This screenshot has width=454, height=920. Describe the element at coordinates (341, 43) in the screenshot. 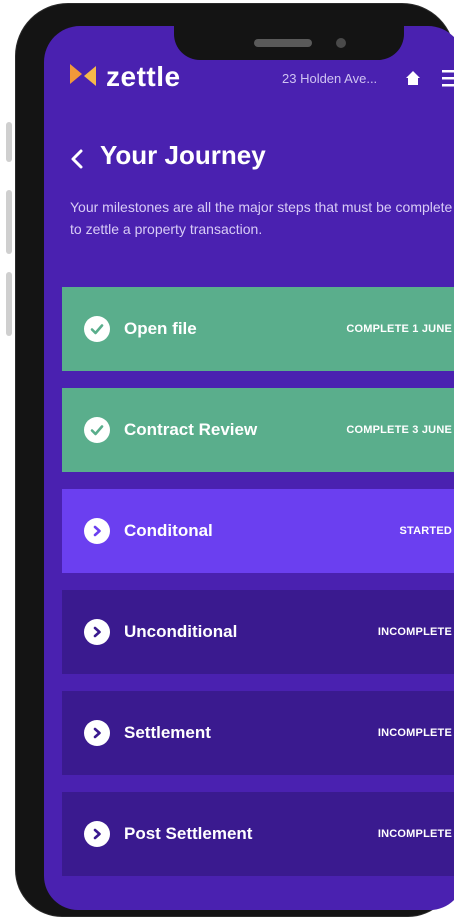

I see `front-camera` at that location.